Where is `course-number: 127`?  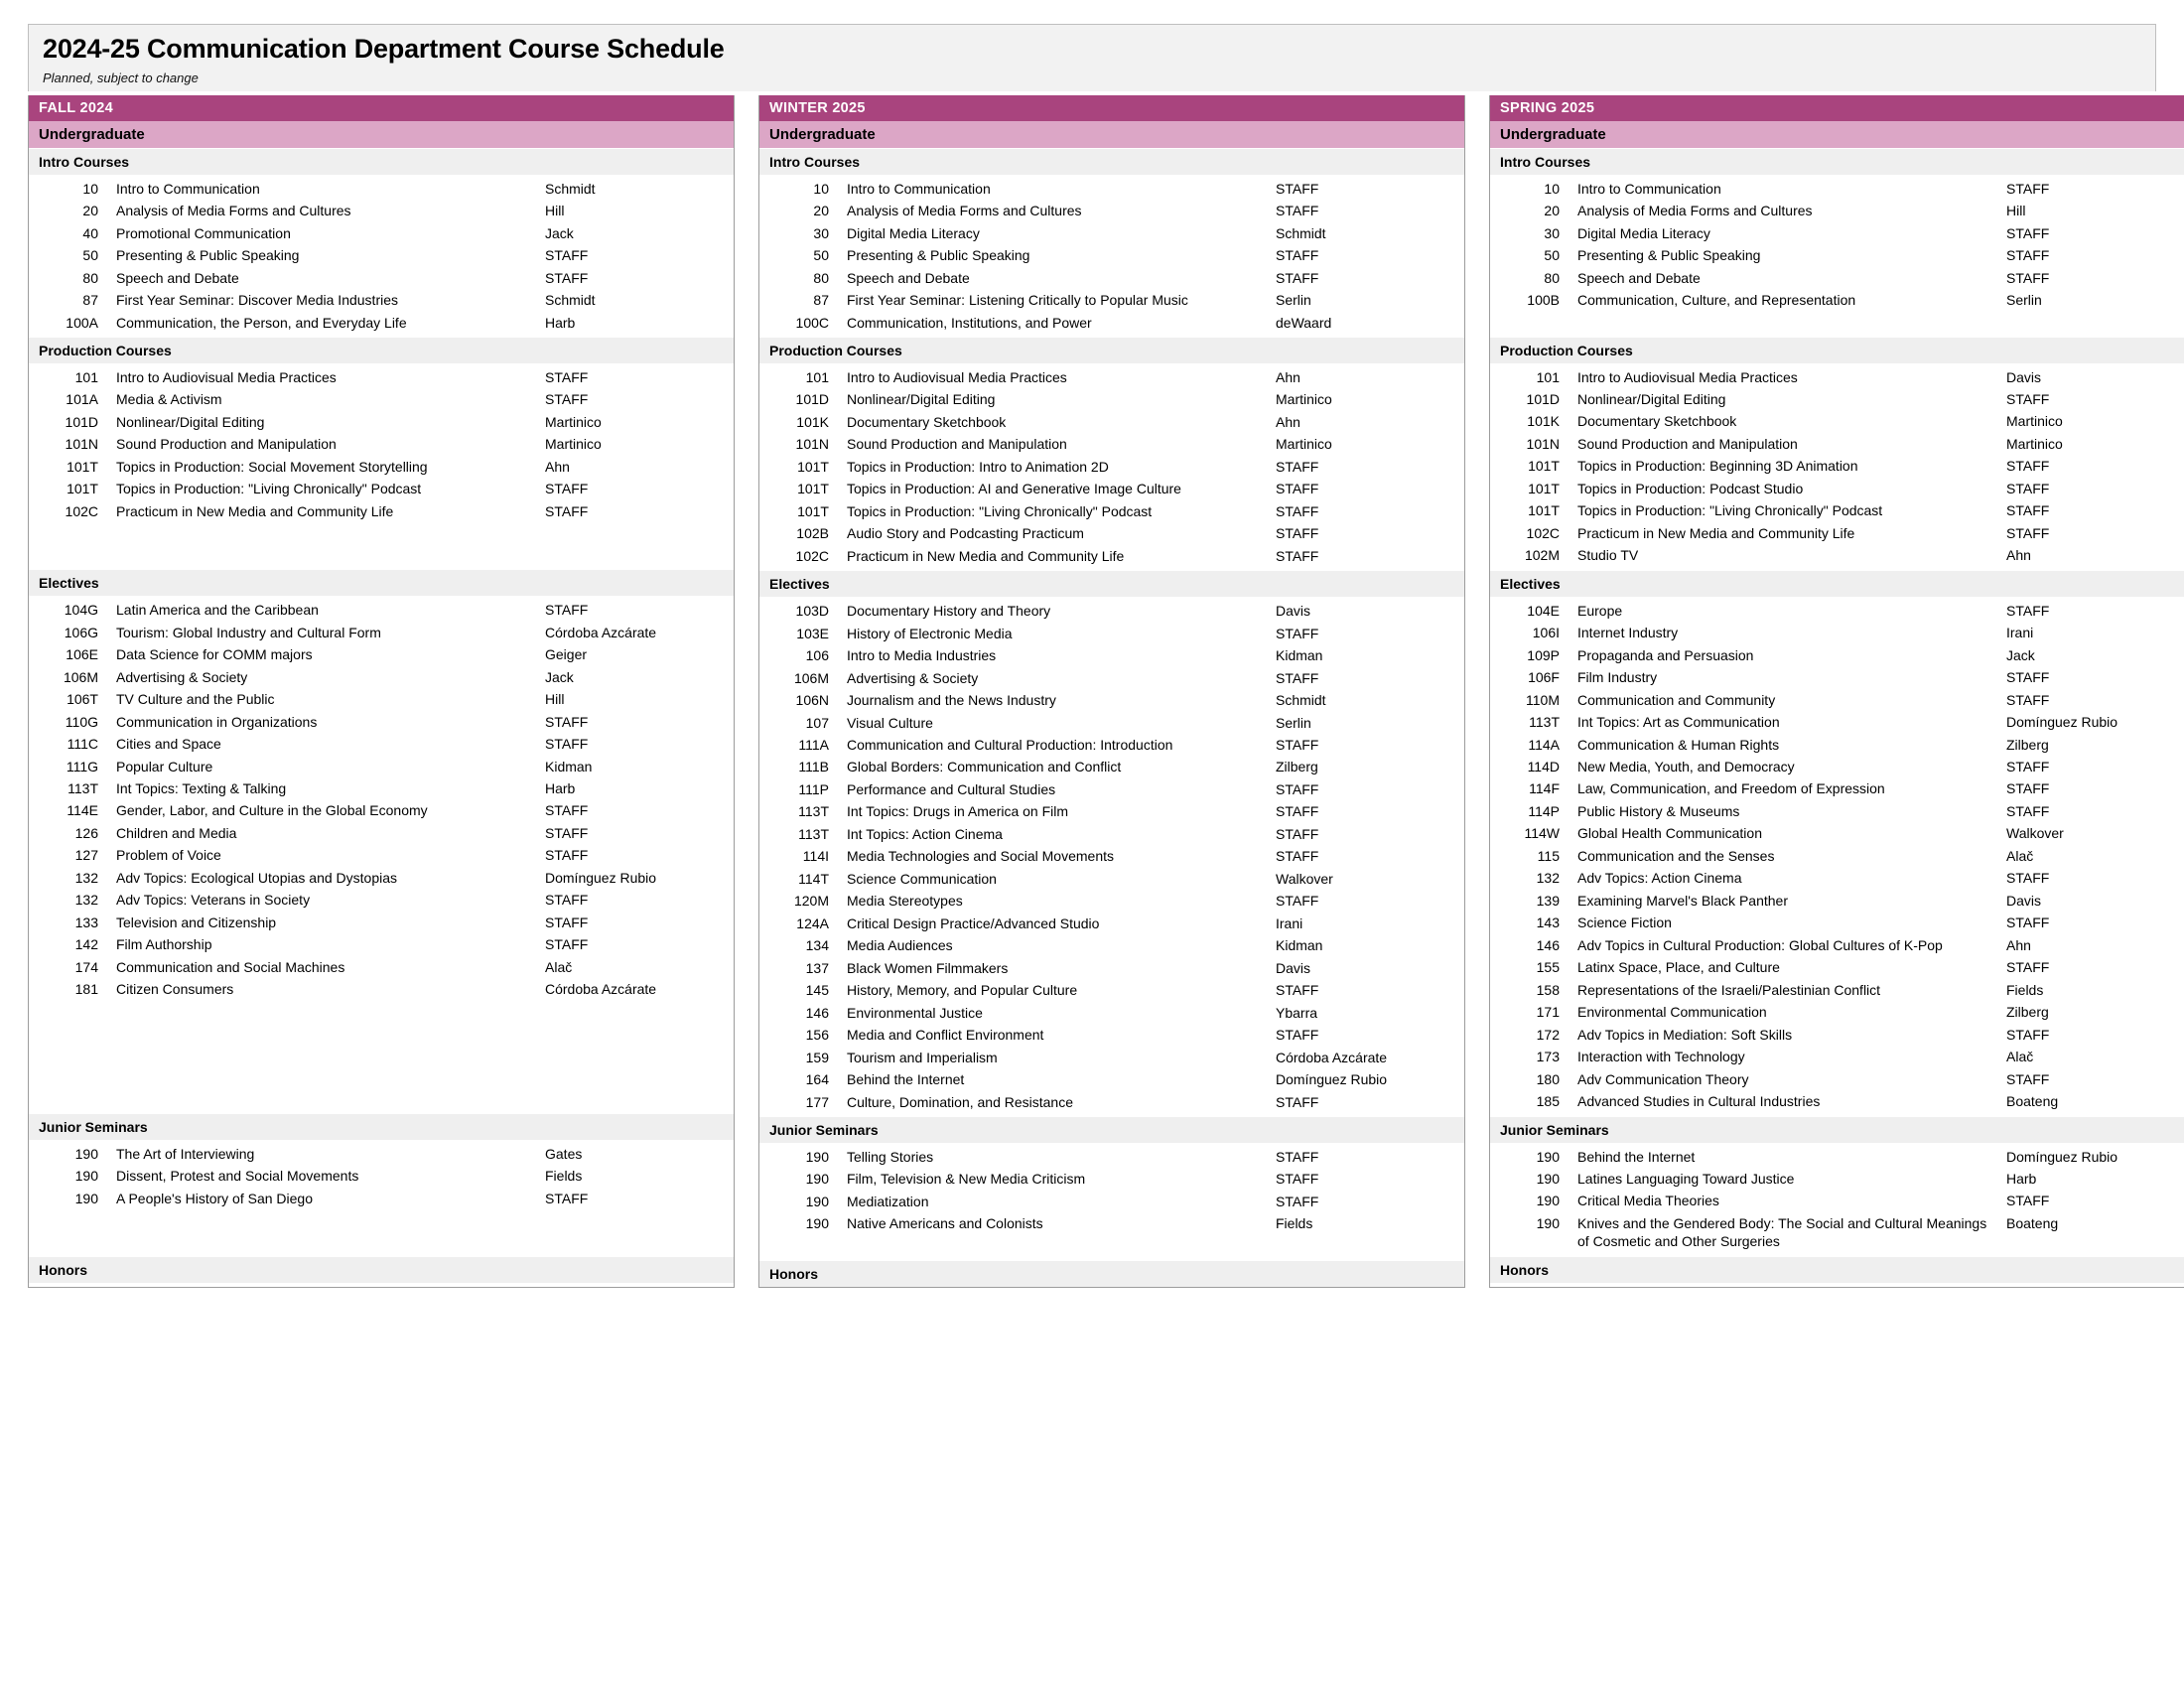
course-number: 127 is located at coordinates (86, 855).